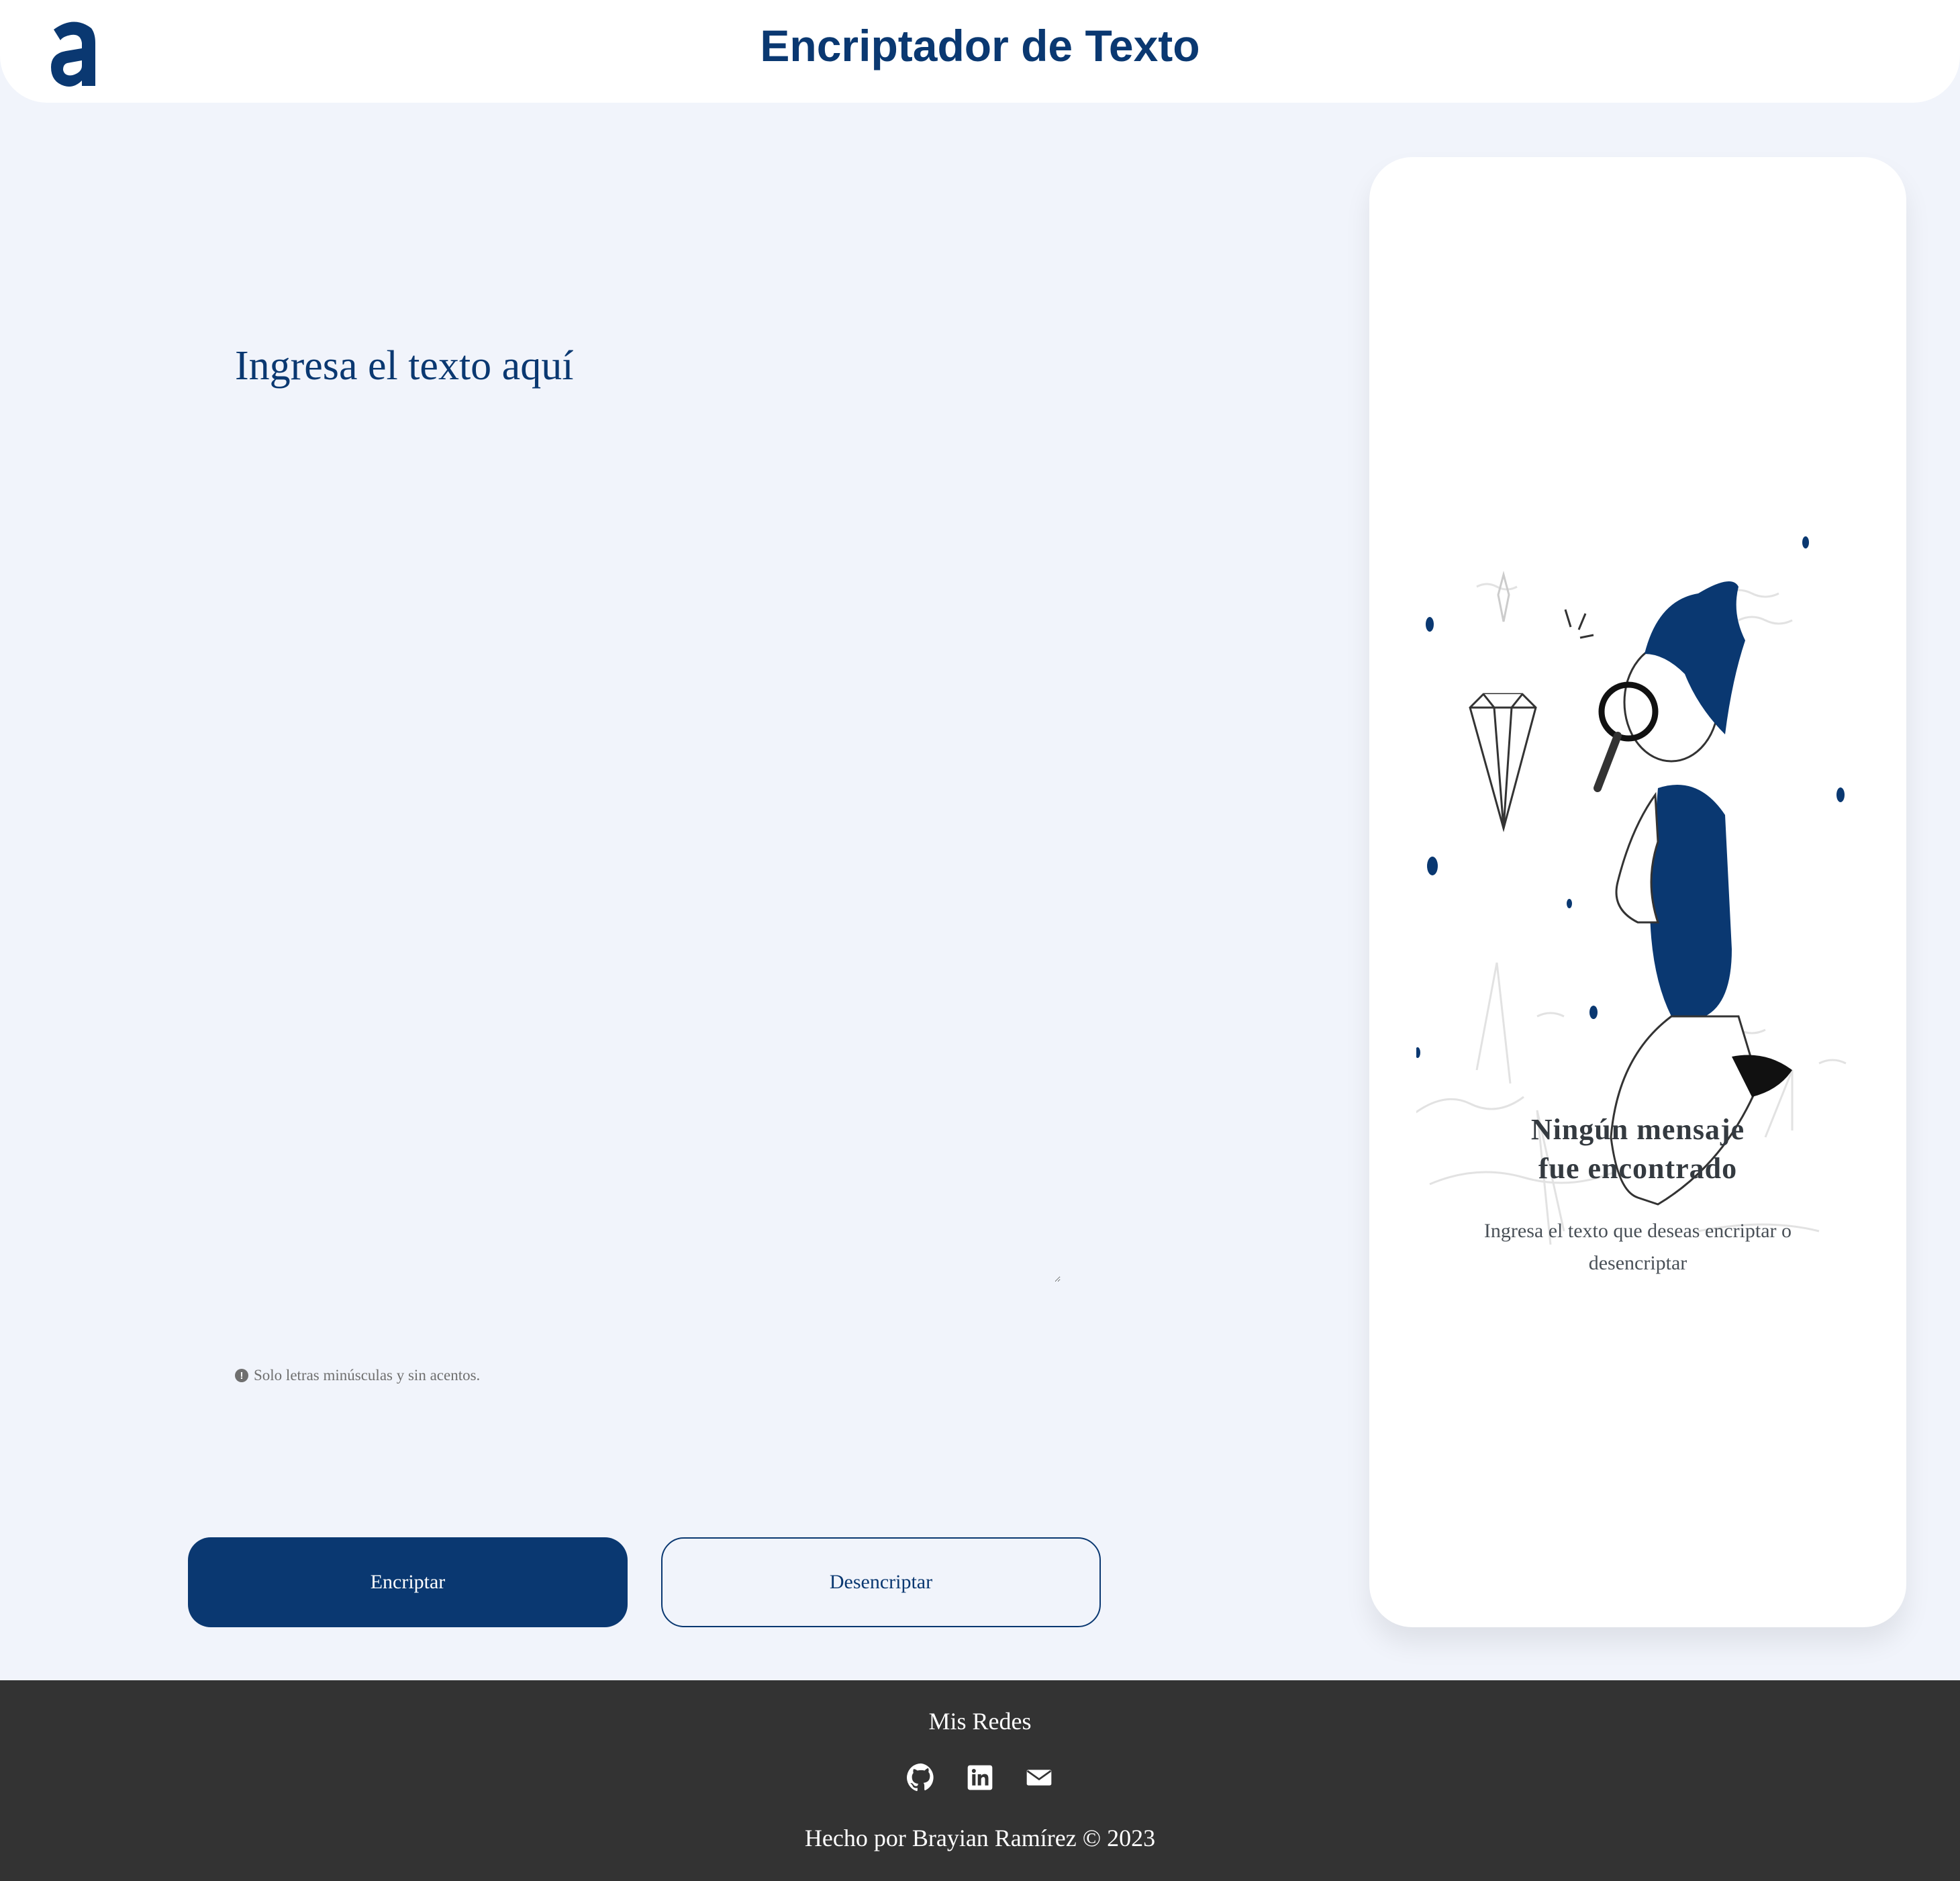 The height and width of the screenshot is (1881, 1960). I want to click on footer-credit: Hecho por Brayian Ramírez © 2023, so click(980, 1838).